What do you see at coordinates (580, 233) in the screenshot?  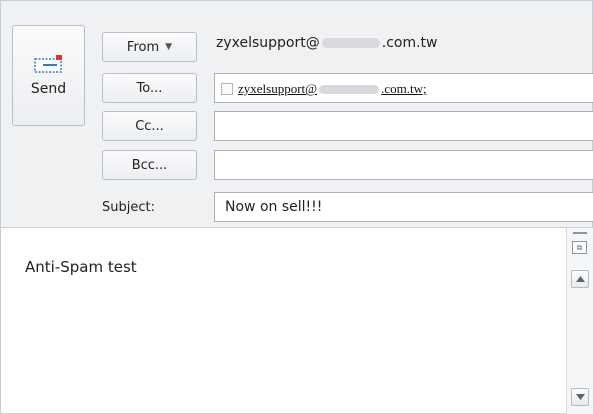 I see `ruler-toggle-icon` at bounding box center [580, 233].